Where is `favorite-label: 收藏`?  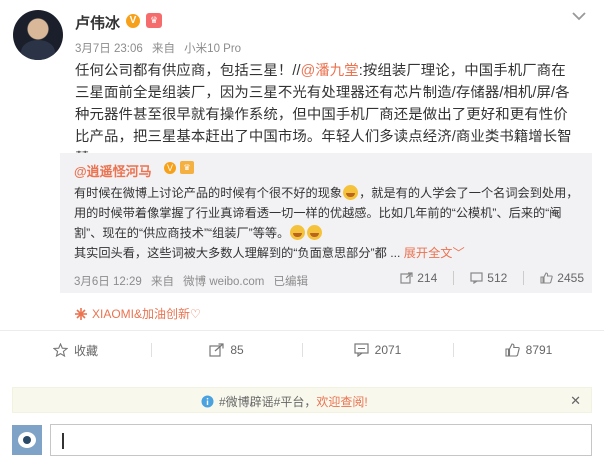 favorite-label: 收藏 is located at coordinates (85, 350).